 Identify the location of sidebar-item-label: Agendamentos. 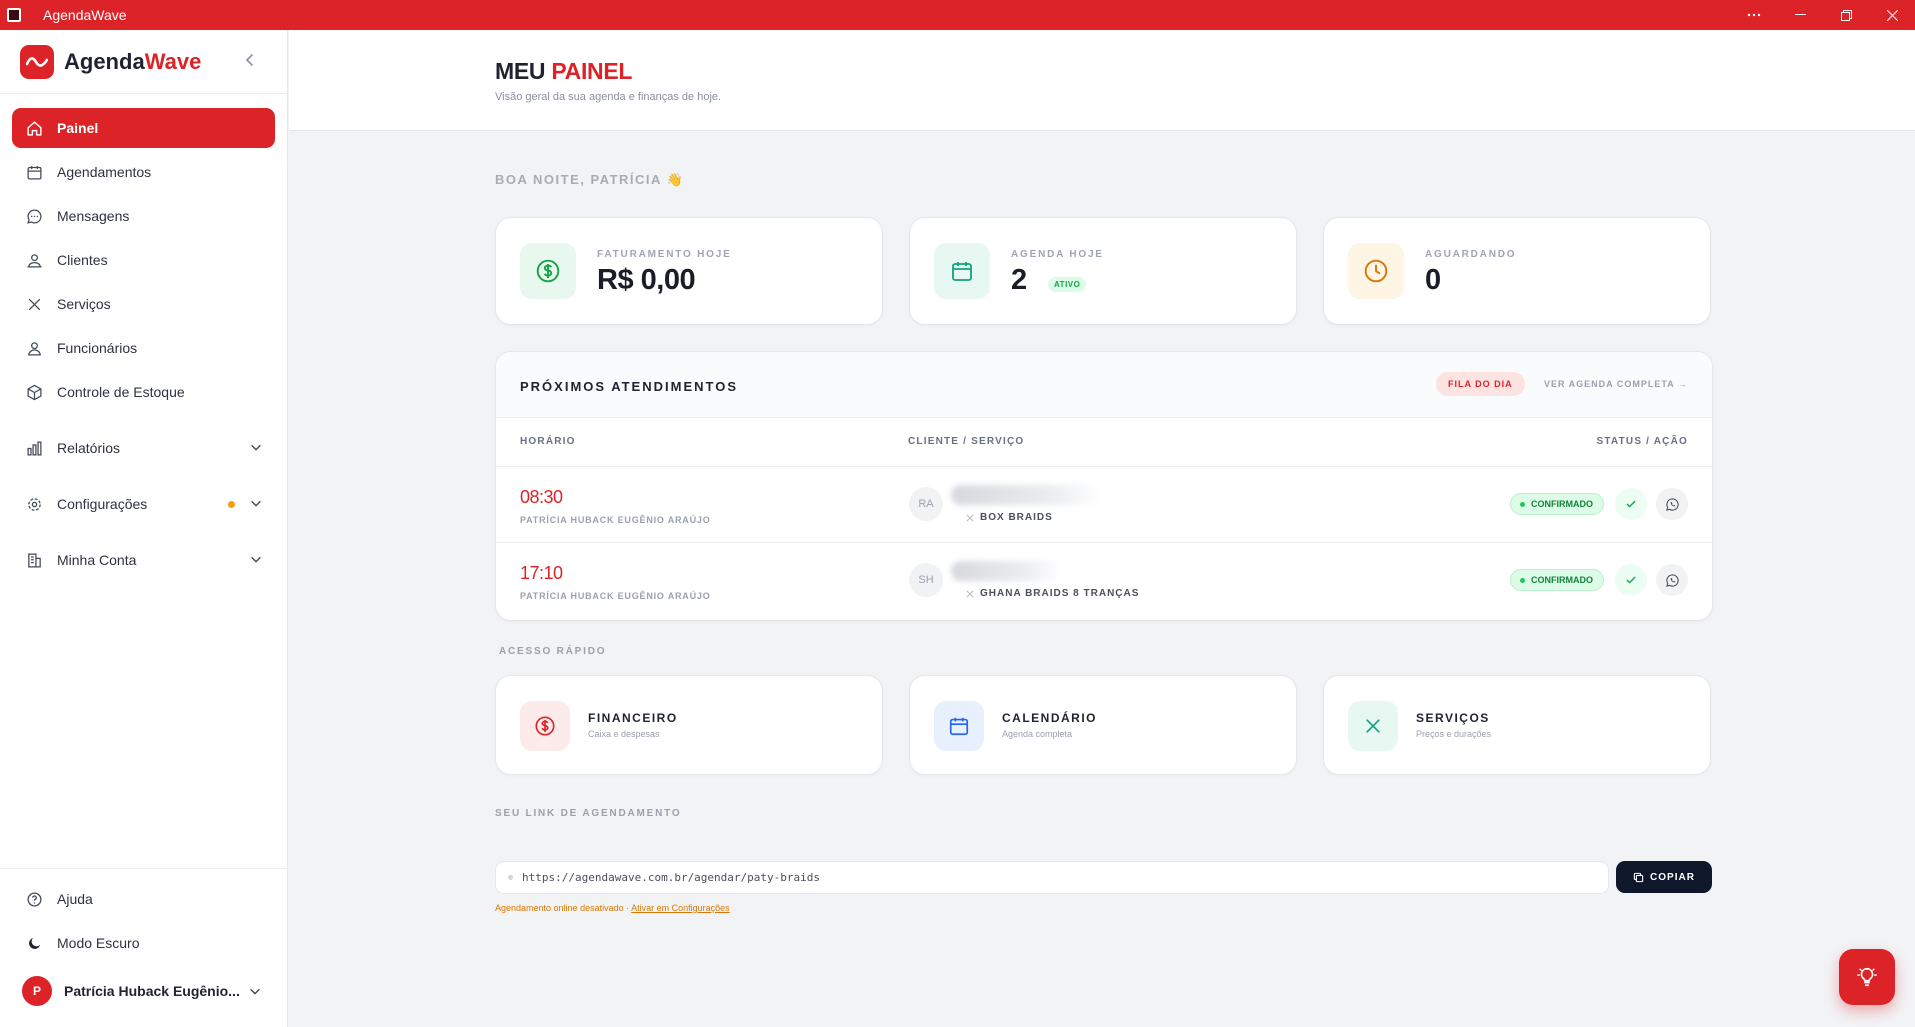
(104, 172).